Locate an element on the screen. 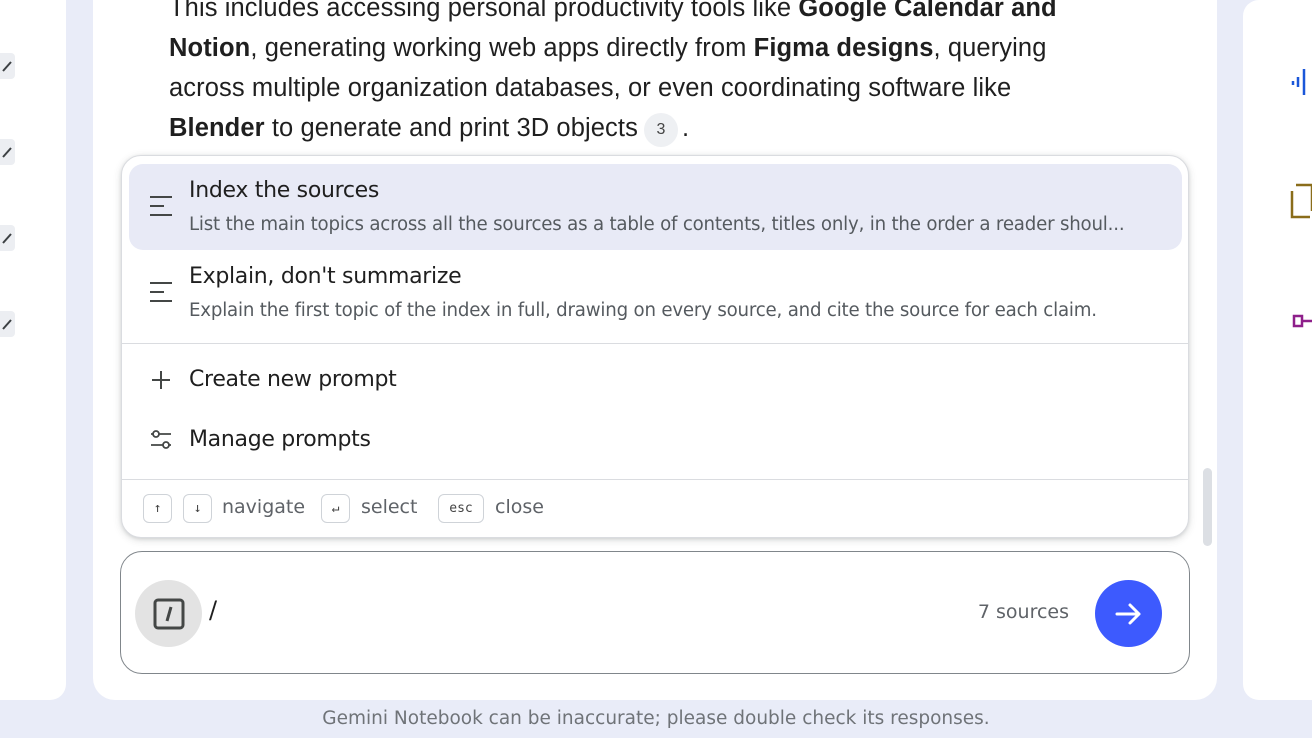 The width and height of the screenshot is (1312, 738). manage-prompts-label: Manage prompts is located at coordinates (280, 439).